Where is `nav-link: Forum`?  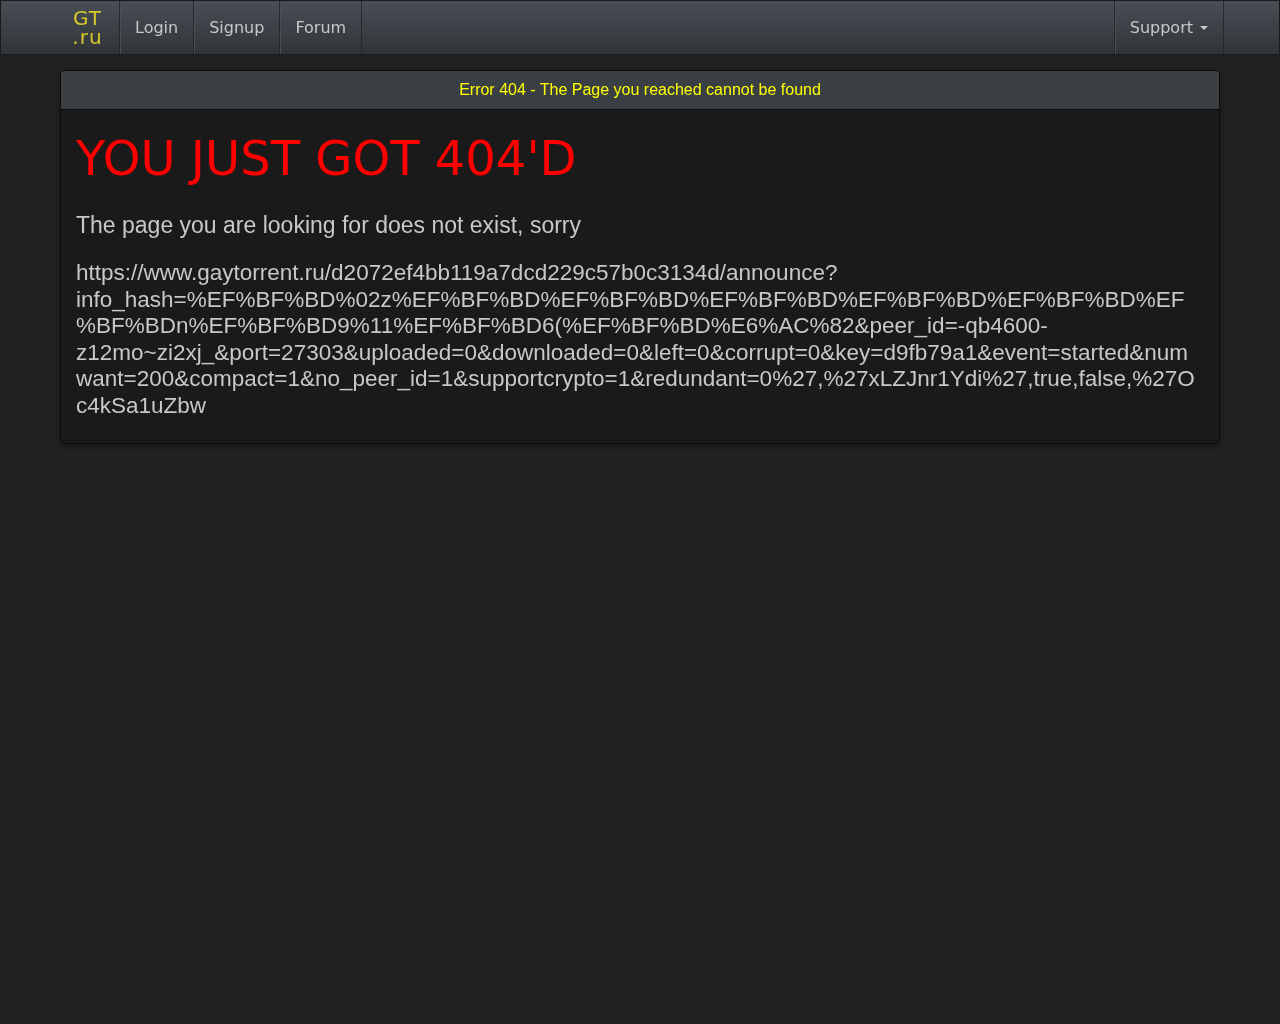 nav-link: Forum is located at coordinates (321, 27).